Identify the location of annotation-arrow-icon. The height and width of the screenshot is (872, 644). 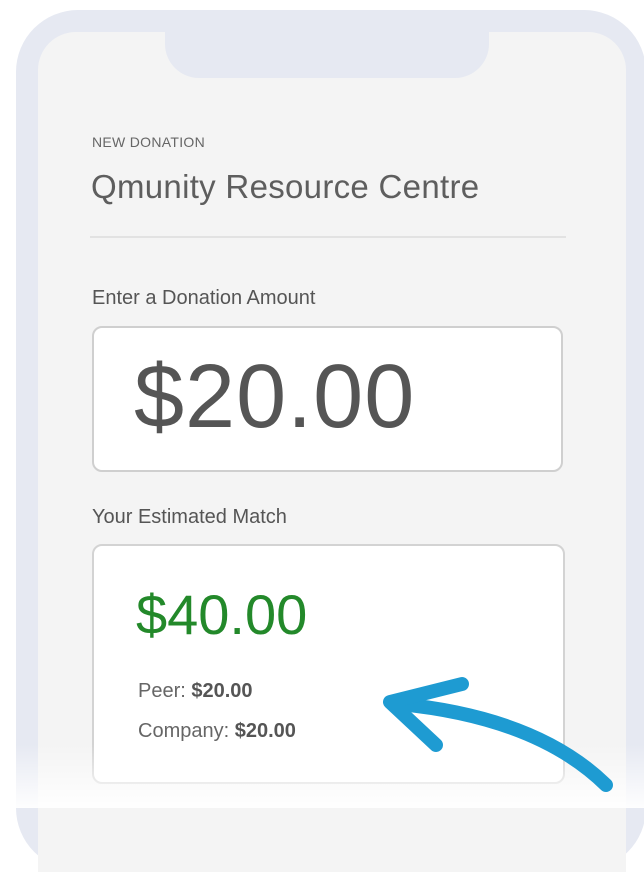
(498, 734).